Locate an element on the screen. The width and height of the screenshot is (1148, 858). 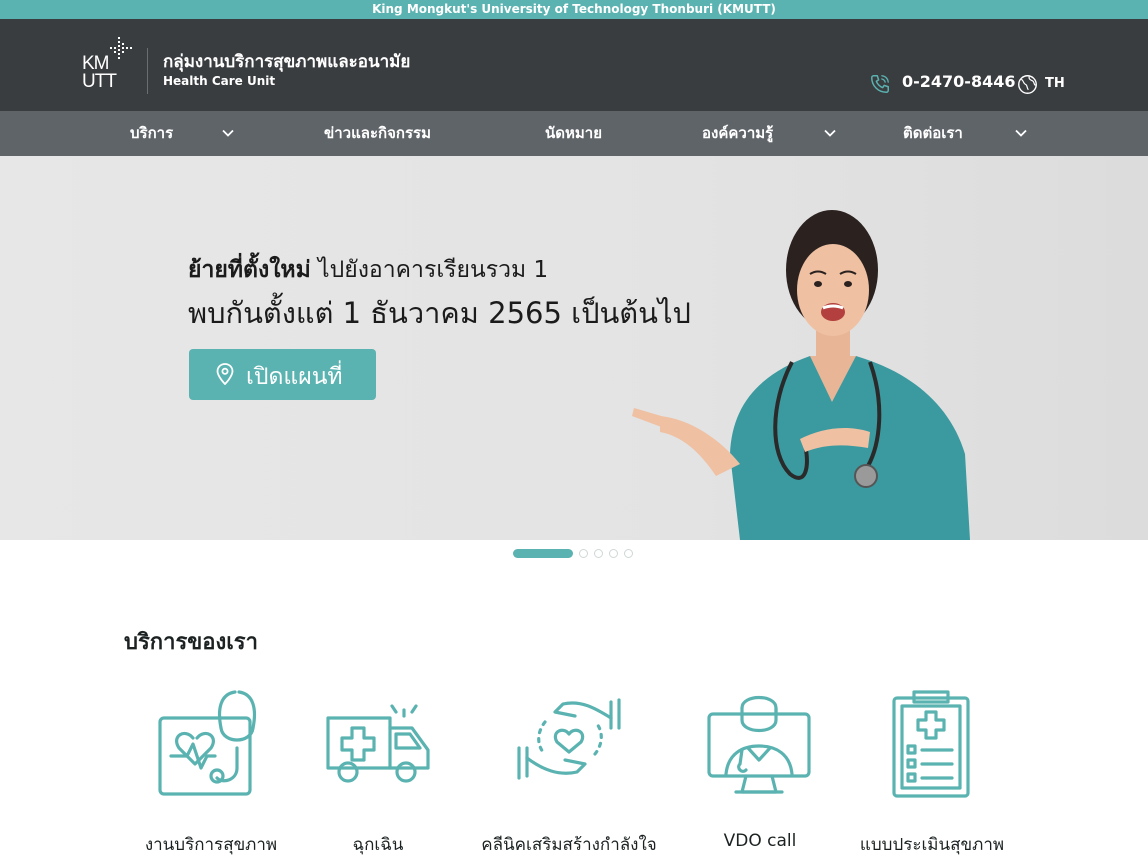
service-health-assessment: แบบประเมินสุขภาพ is located at coordinates (932, 773).